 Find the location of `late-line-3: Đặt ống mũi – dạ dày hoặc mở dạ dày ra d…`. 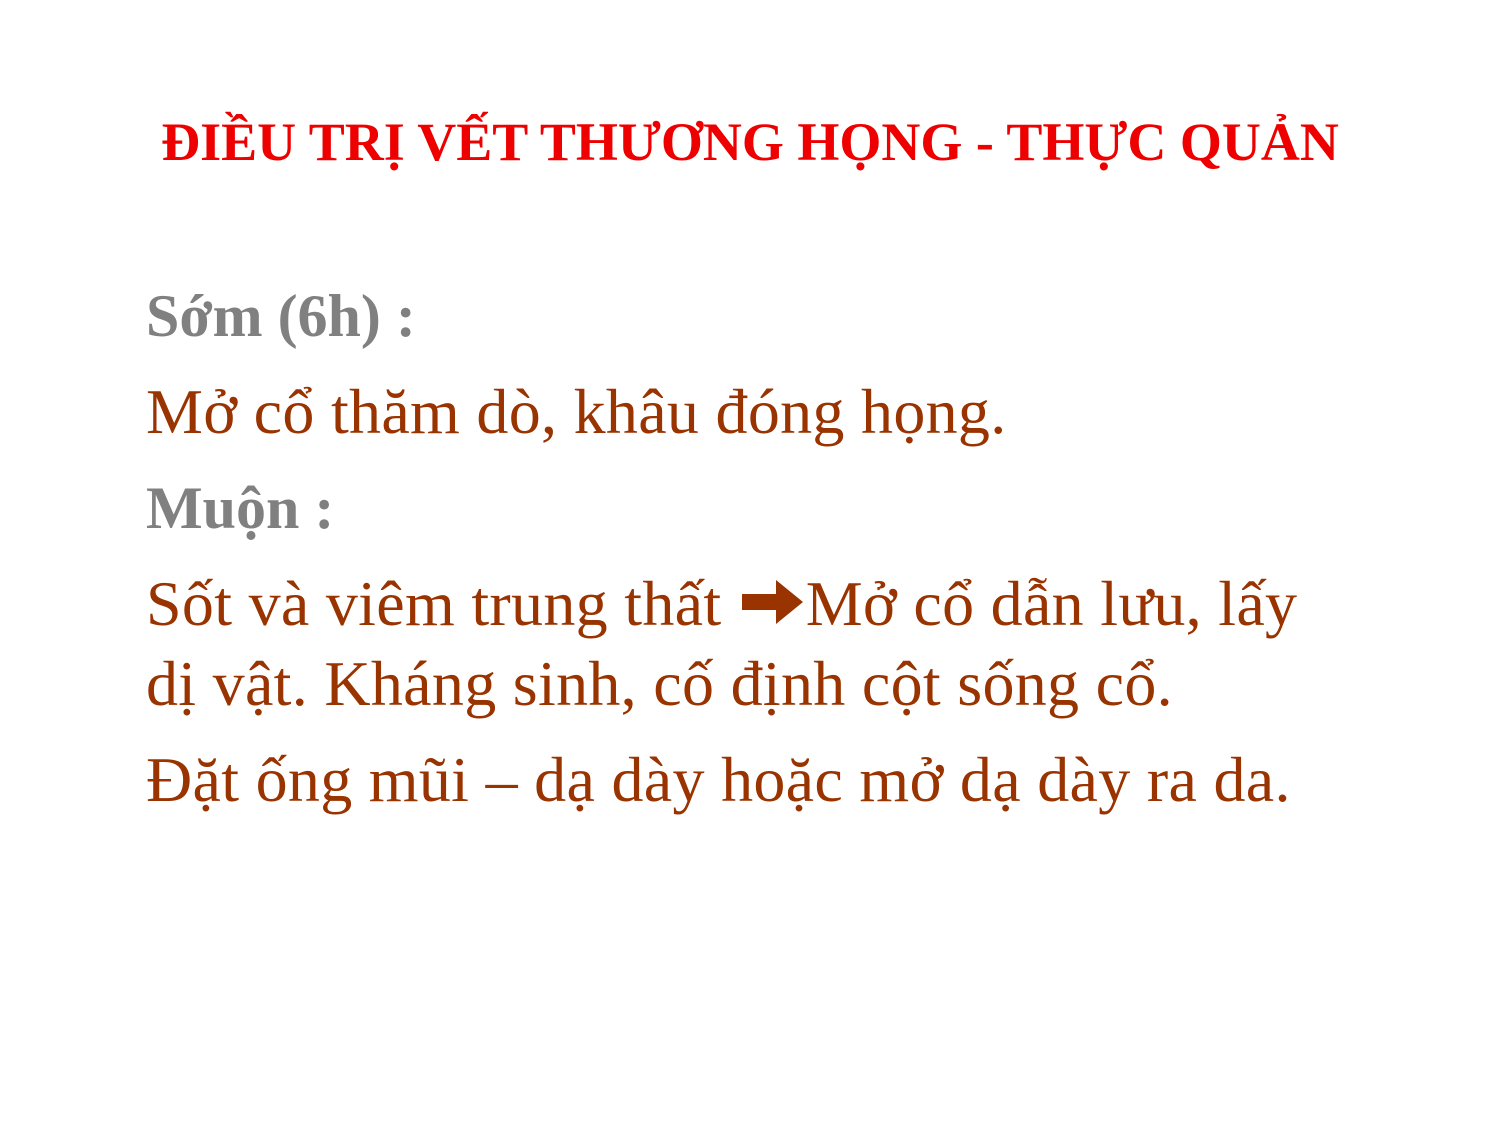

late-line-3: Đặt ống mũi – dạ dày hoặc mở dạ dày ra d… is located at coordinates (718, 779).